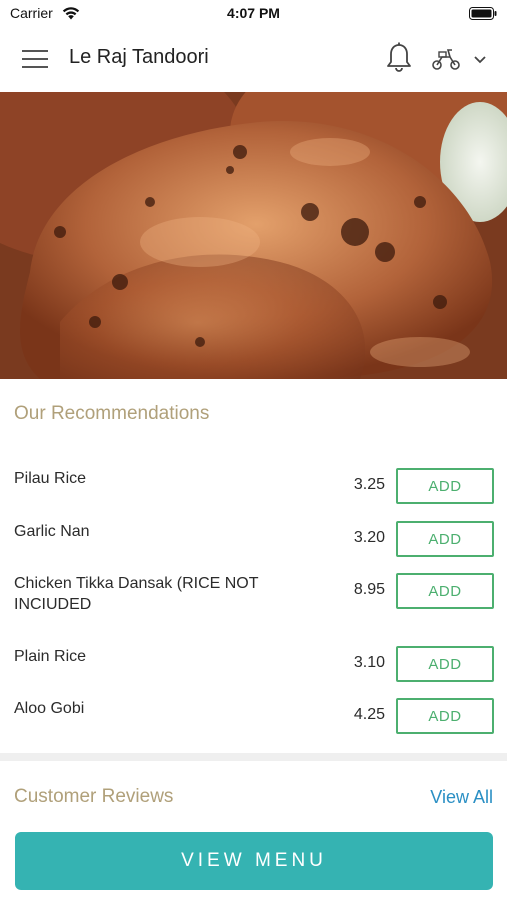 Image resolution: width=507 pixels, height=900 pixels. I want to click on app-header: Le Raj Tandoori, so click(253, 60).